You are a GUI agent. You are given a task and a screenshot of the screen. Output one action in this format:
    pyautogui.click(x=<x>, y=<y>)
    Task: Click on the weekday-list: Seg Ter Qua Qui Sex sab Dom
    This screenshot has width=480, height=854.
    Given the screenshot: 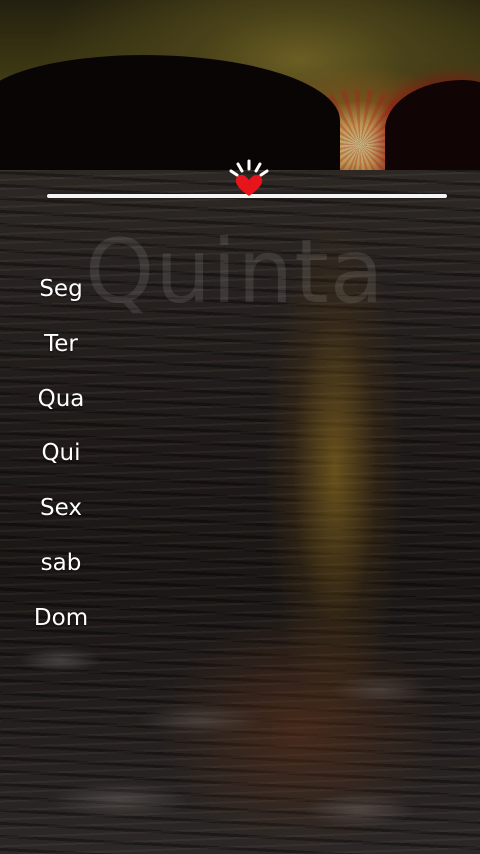 What is the action you would take?
    pyautogui.click(x=61, y=454)
    